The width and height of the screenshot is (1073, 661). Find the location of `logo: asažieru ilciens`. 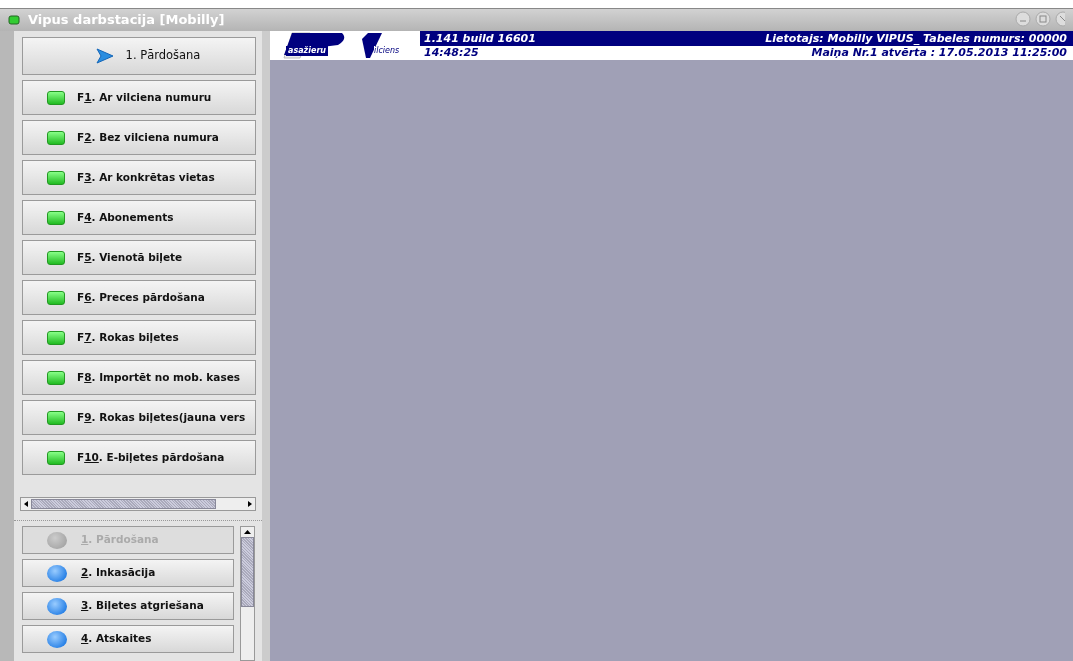

logo: asažieru ilciens is located at coordinates (345, 45).